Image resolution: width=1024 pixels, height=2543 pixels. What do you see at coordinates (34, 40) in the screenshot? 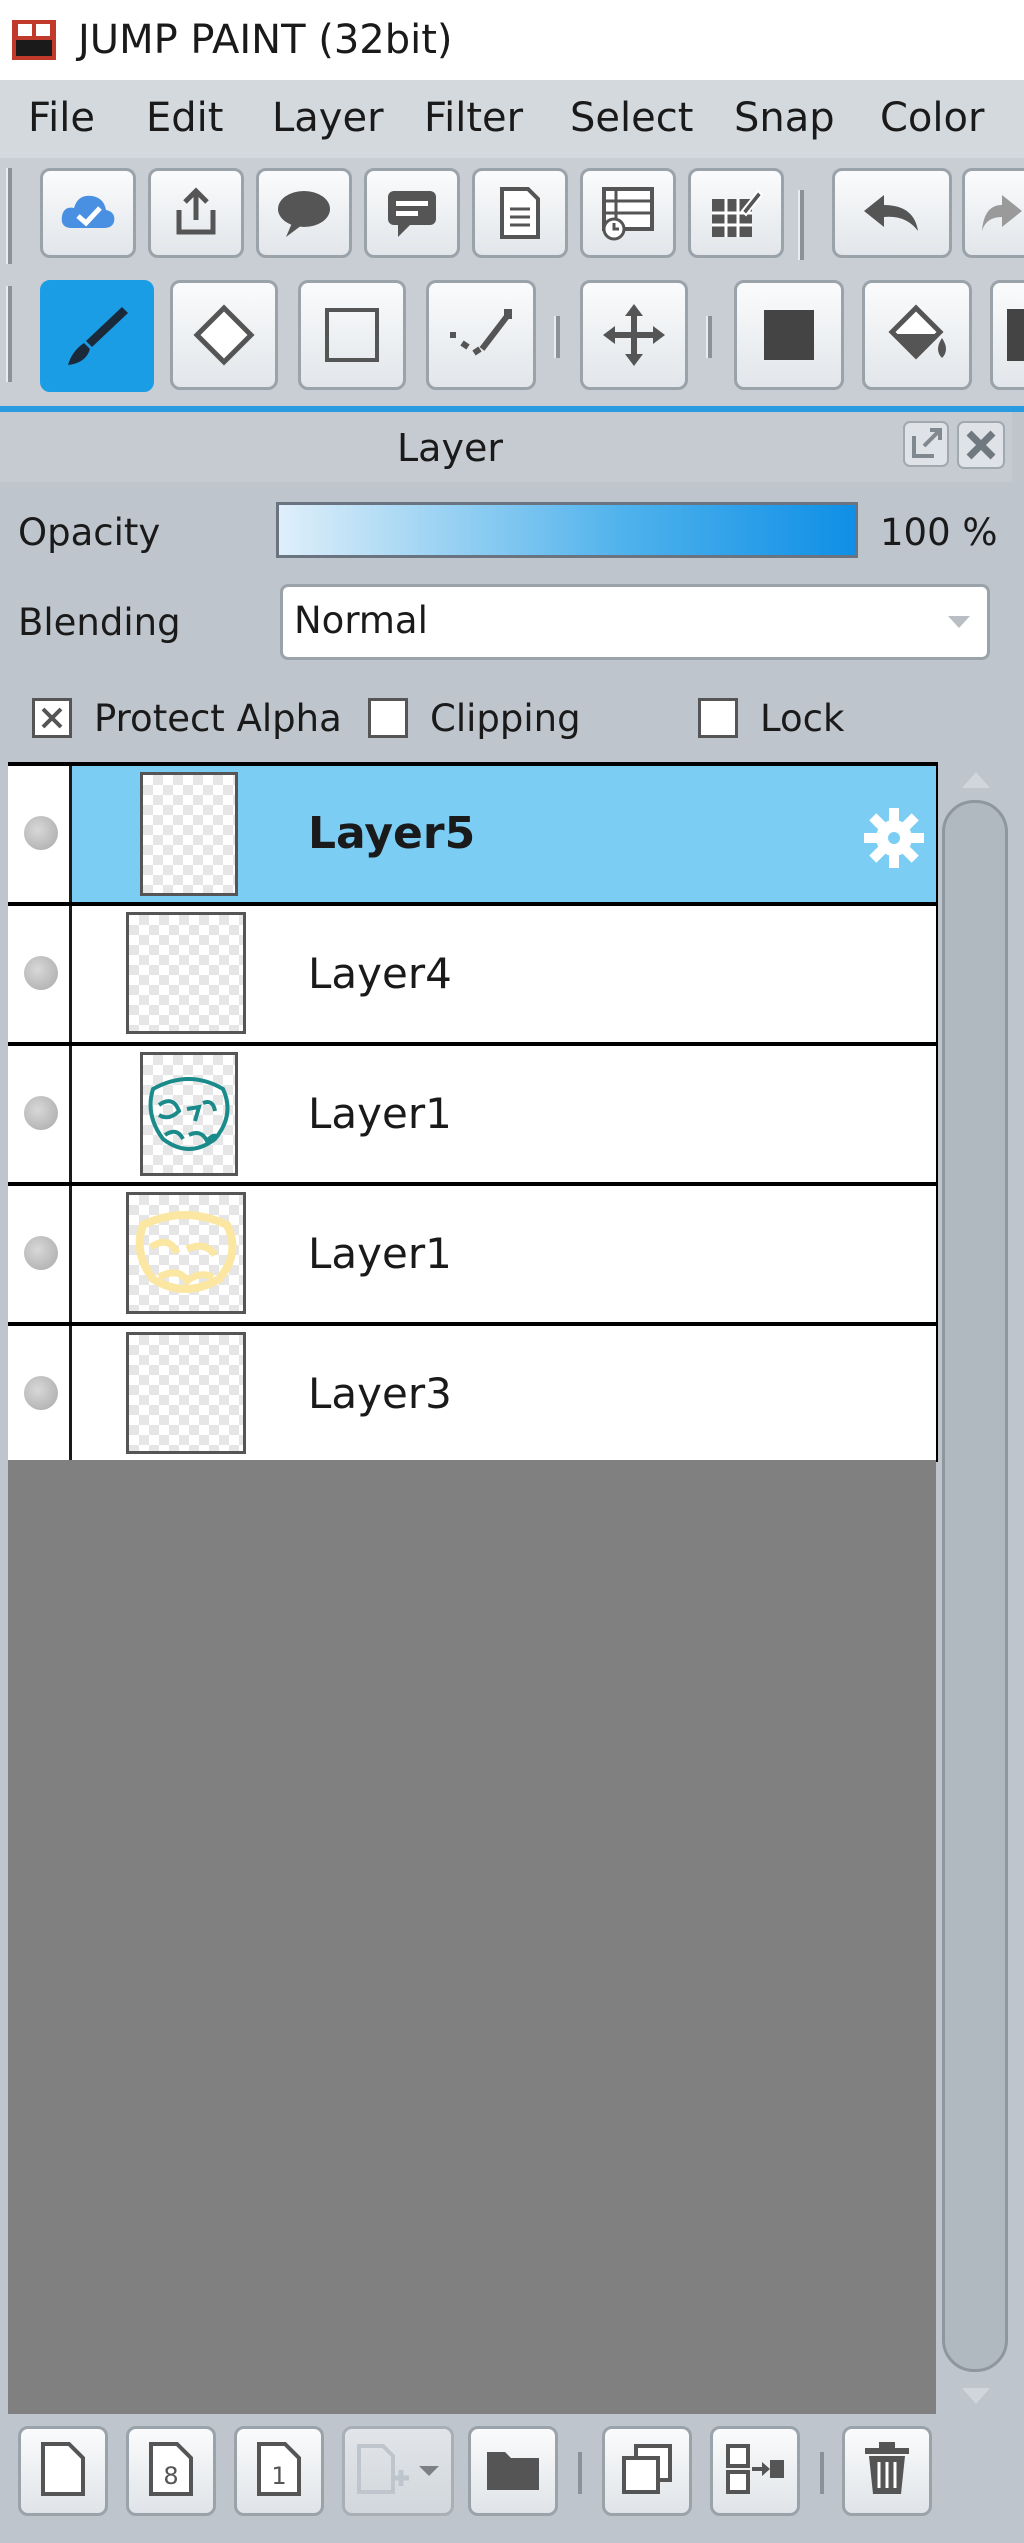
I see `app-logo-icon` at bounding box center [34, 40].